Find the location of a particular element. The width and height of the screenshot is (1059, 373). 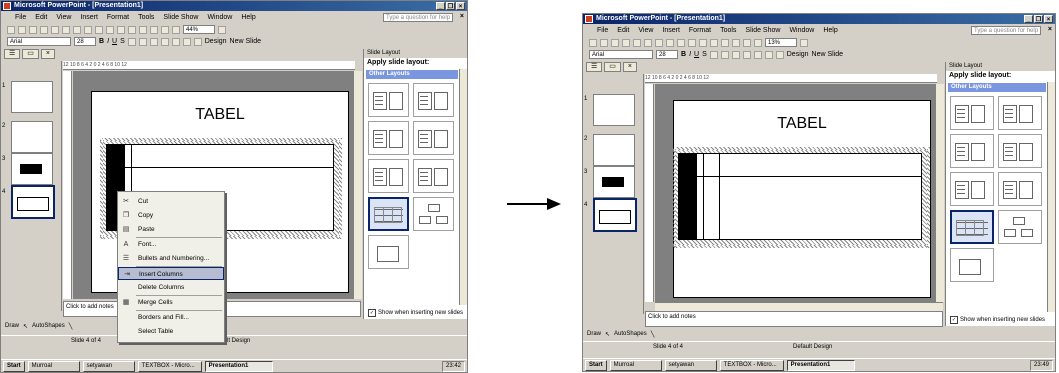

slide-table is located at coordinates (800, 196).